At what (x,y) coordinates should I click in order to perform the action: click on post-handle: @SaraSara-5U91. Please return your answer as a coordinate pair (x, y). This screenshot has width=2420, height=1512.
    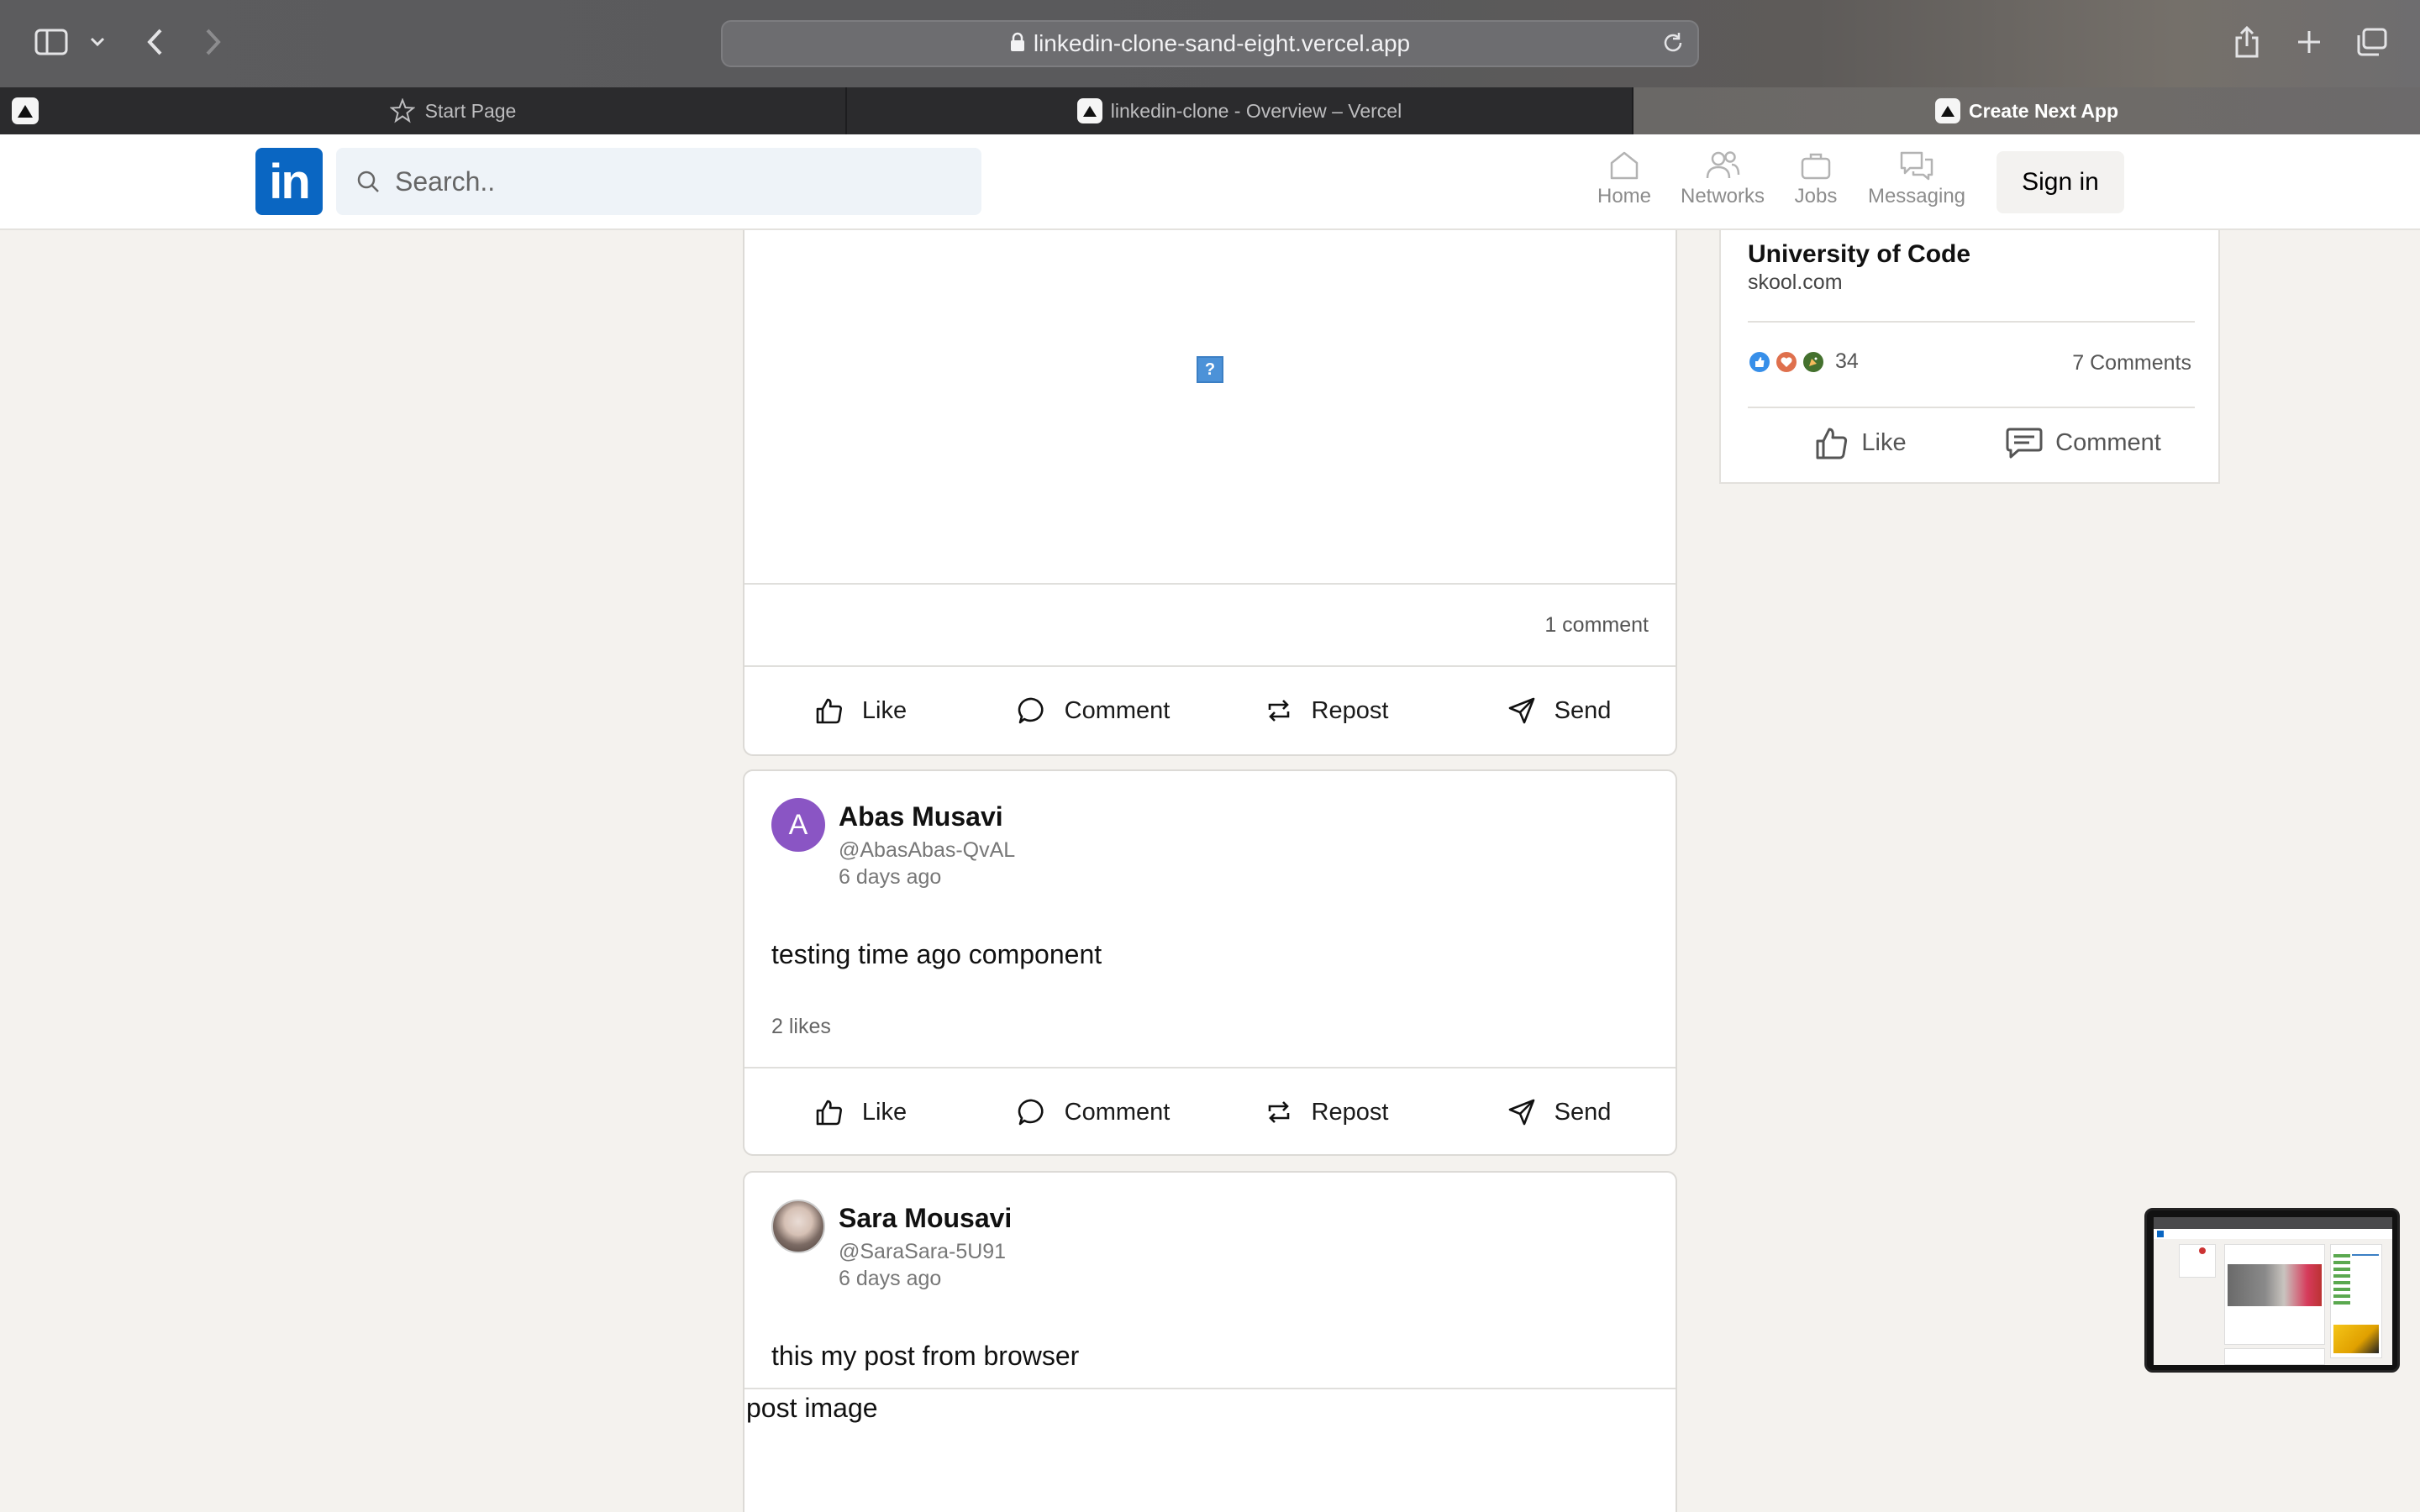
    Looking at the image, I should click on (923, 1251).